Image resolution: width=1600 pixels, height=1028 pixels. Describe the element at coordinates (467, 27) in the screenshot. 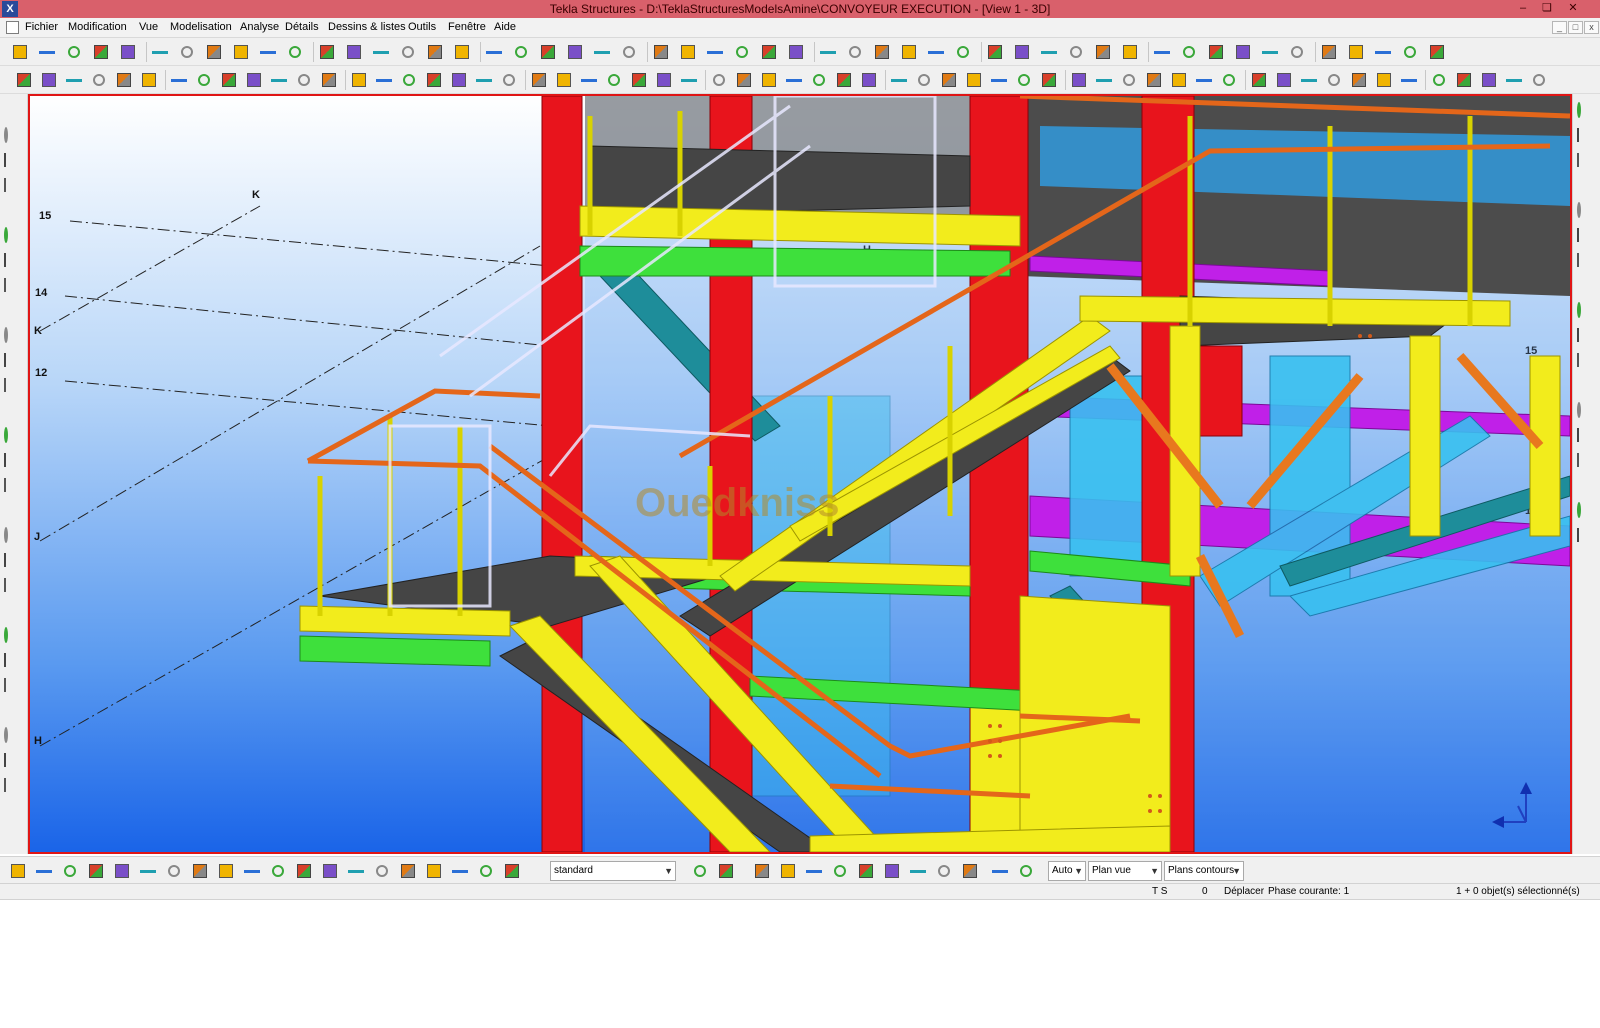

I see `menu-fenetre: Fenêtre` at that location.